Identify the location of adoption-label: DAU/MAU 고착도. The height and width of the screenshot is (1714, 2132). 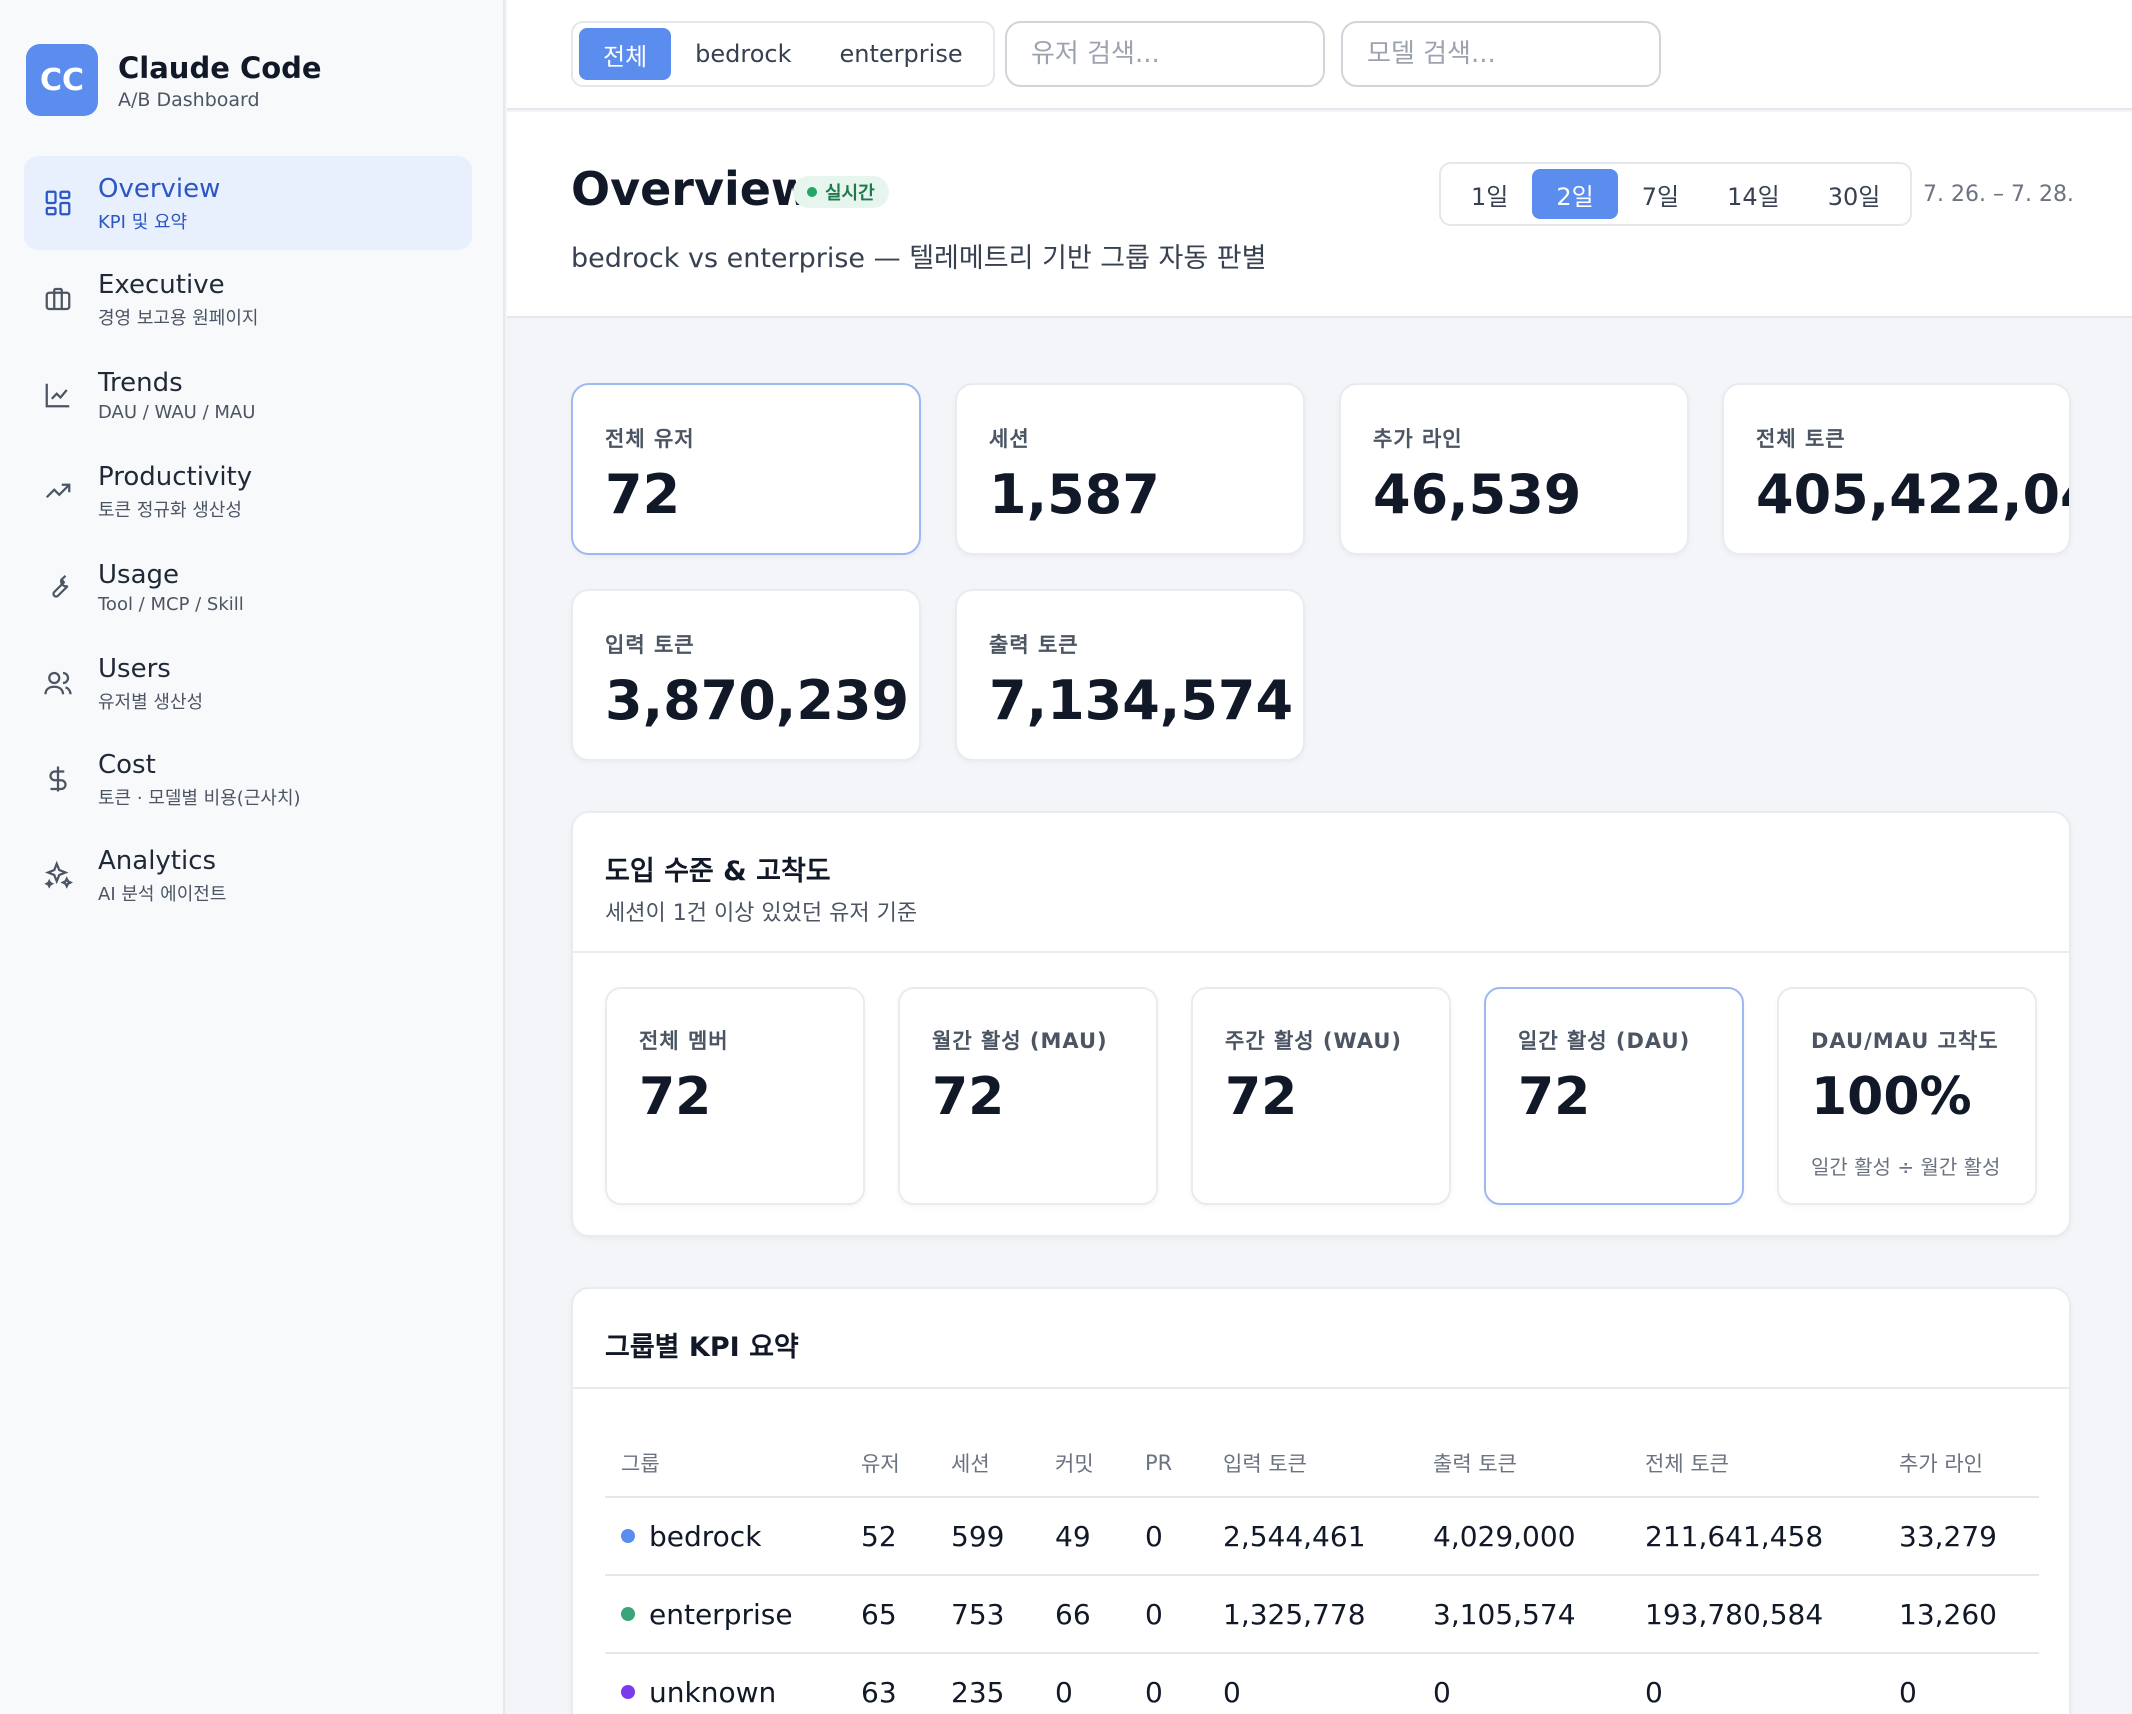
(1905, 1041).